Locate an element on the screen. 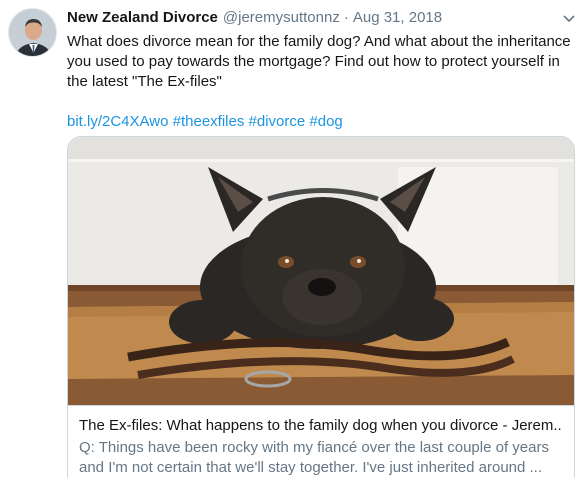 The width and height of the screenshot is (585, 478). user-handle: @jeremysuttonnz is located at coordinates (281, 17).